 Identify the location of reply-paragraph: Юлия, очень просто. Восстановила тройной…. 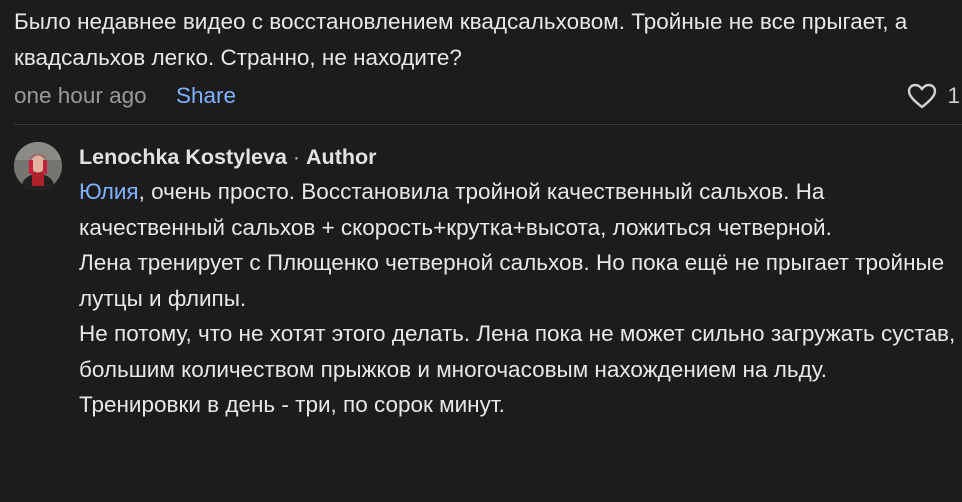
(519, 209).